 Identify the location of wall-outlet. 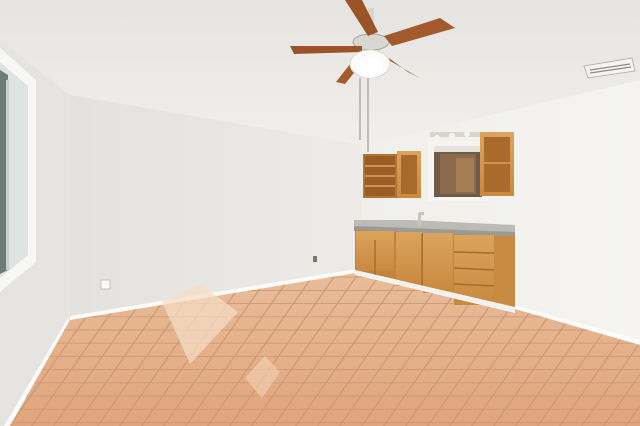
(105, 284).